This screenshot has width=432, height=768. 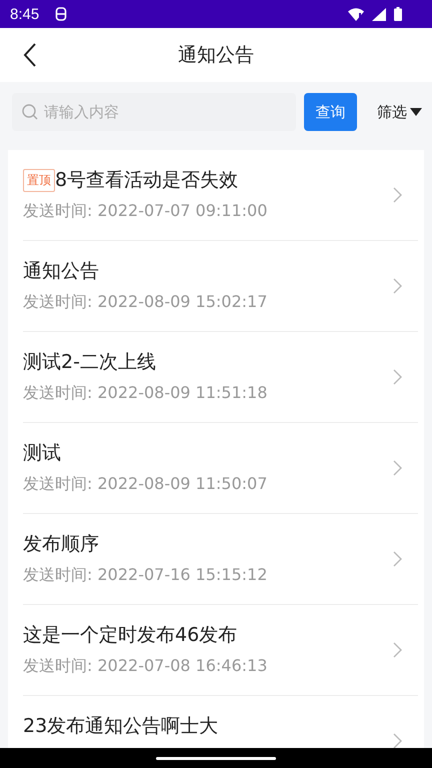 What do you see at coordinates (220, 195) in the screenshot?
I see `notice-item: 置顶 8号查看活动是否失效 发送时间: 2022-07-07 09:11:00` at bounding box center [220, 195].